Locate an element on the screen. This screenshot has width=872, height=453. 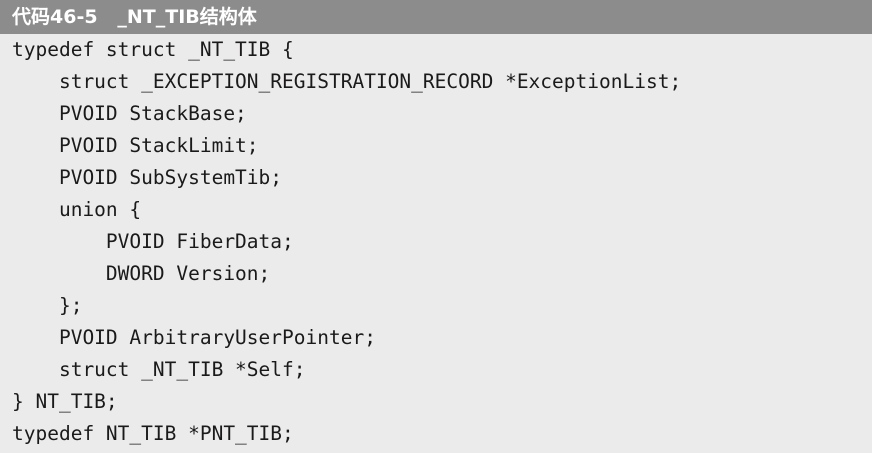
code-line-7: PVOID FiberData; is located at coordinates (153, 241).